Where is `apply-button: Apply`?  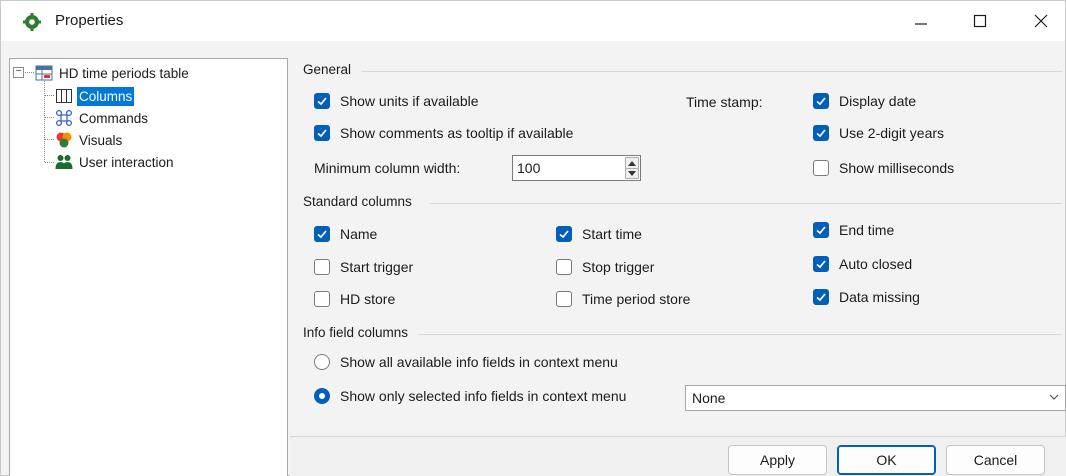 apply-button: Apply is located at coordinates (777, 460).